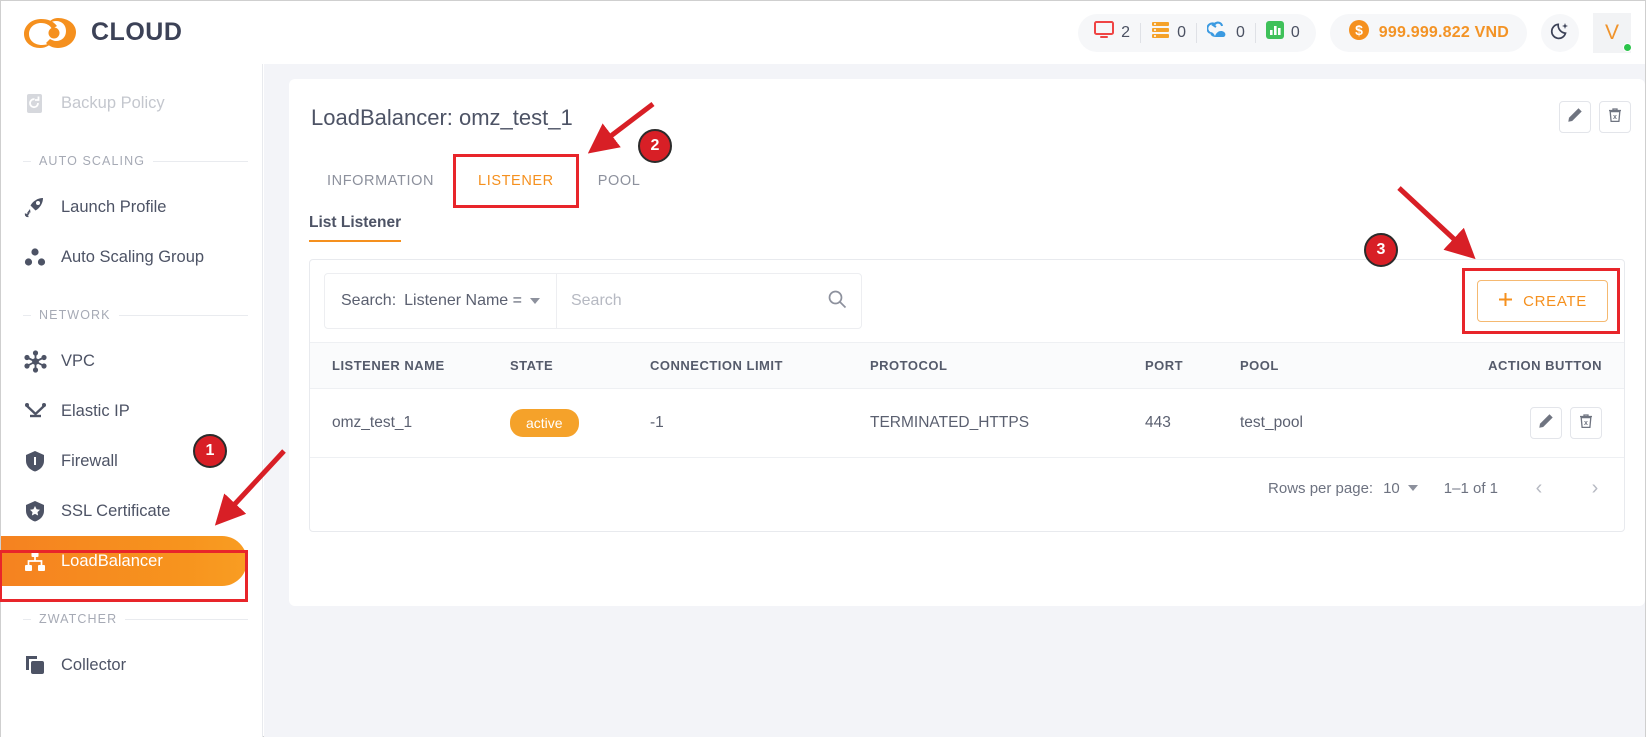 The width and height of the screenshot is (1646, 737). Describe the element at coordinates (35, 511) in the screenshot. I see `shield-star-icon` at that location.